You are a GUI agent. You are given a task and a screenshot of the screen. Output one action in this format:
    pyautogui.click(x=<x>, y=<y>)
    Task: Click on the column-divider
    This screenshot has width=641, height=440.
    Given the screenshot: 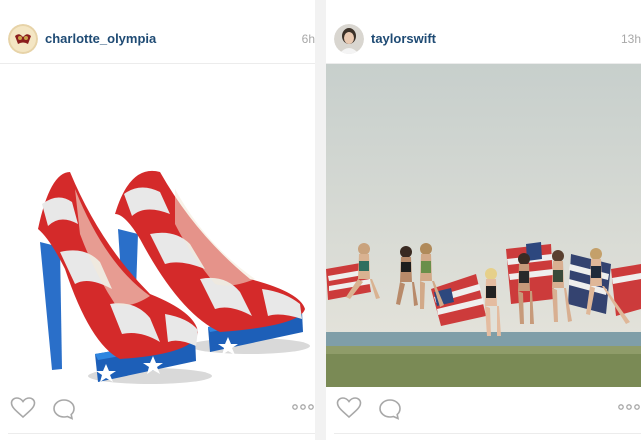 What is the action you would take?
    pyautogui.click(x=320, y=220)
    